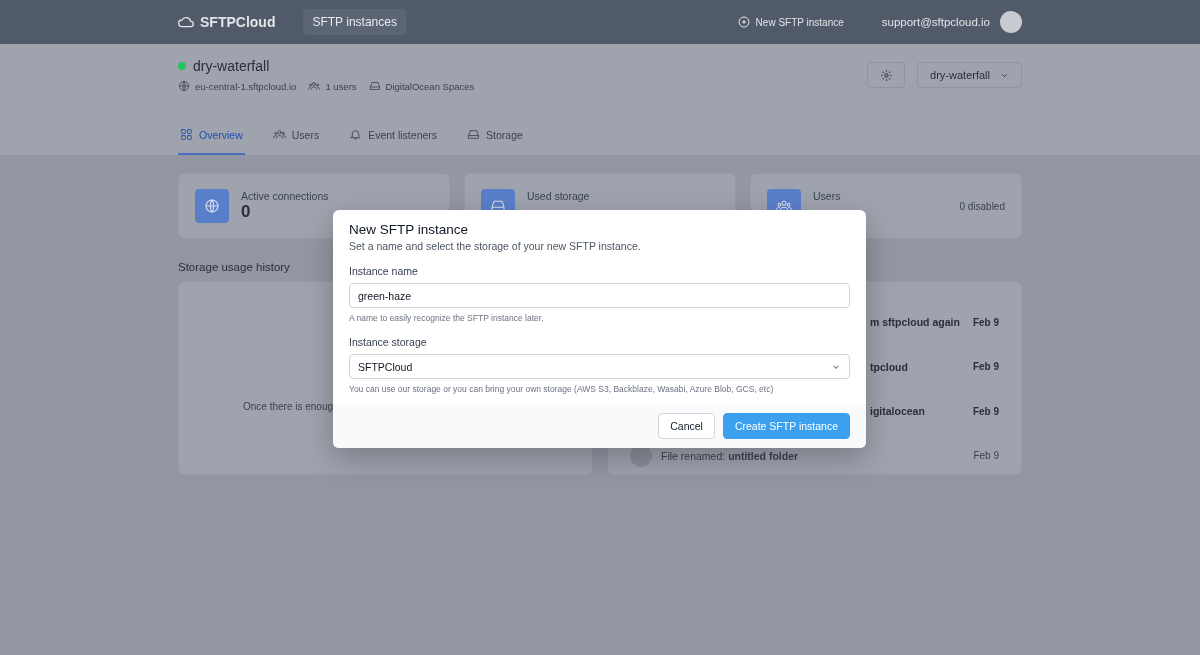 This screenshot has width=1200, height=655. Describe the element at coordinates (447, 318) in the screenshot. I see `help-text: A name to easily recognize the SFTP instance later.` at that location.